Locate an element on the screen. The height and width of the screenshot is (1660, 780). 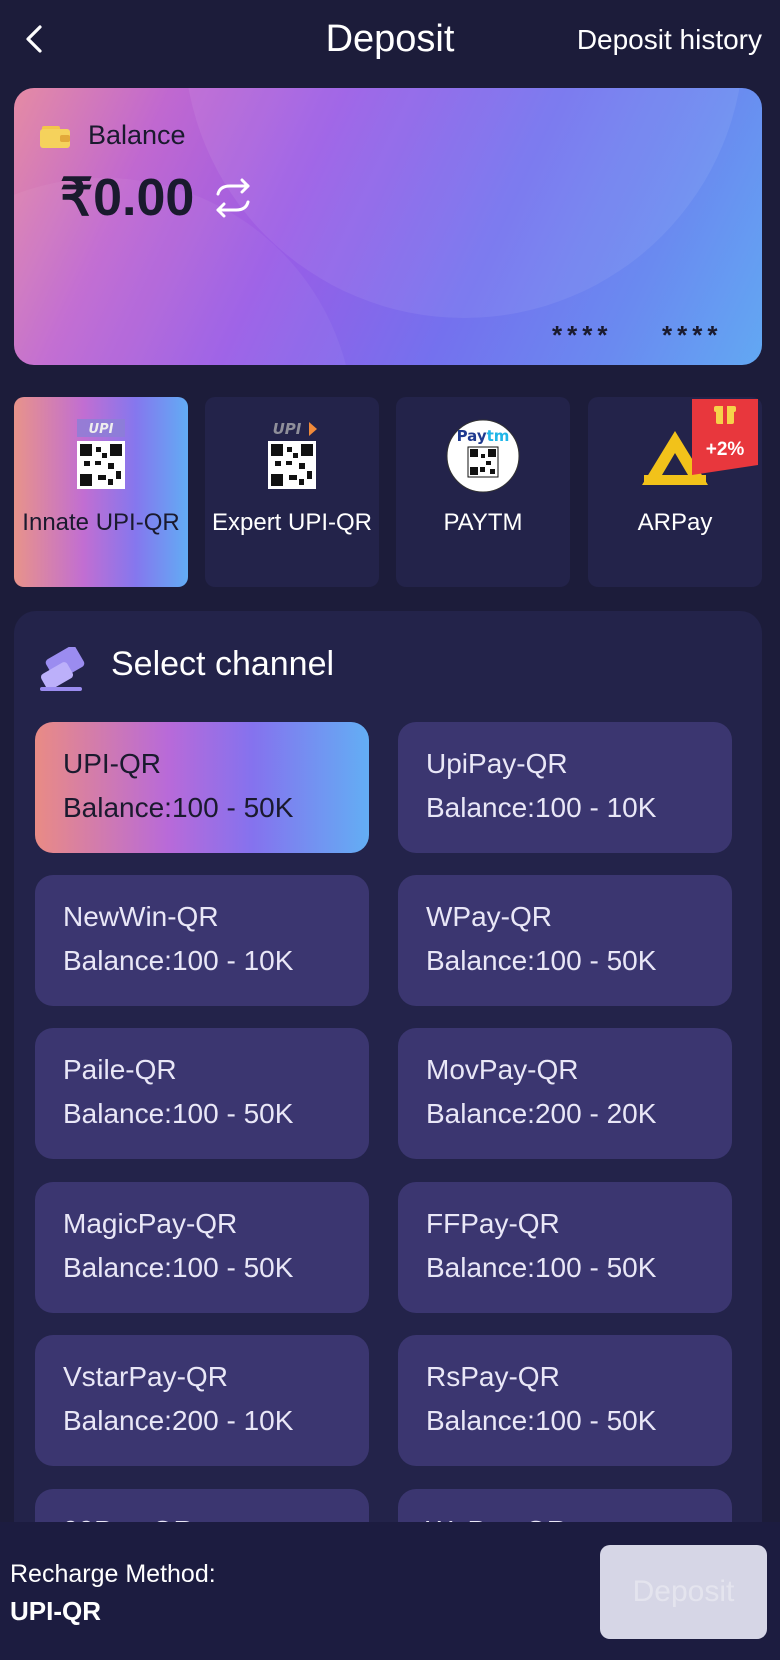
channel-name: WPay-QR is located at coordinates (489, 916).